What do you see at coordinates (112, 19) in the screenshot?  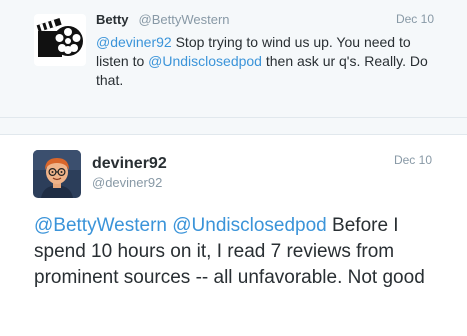 I see `reply-author-name: Betty` at bounding box center [112, 19].